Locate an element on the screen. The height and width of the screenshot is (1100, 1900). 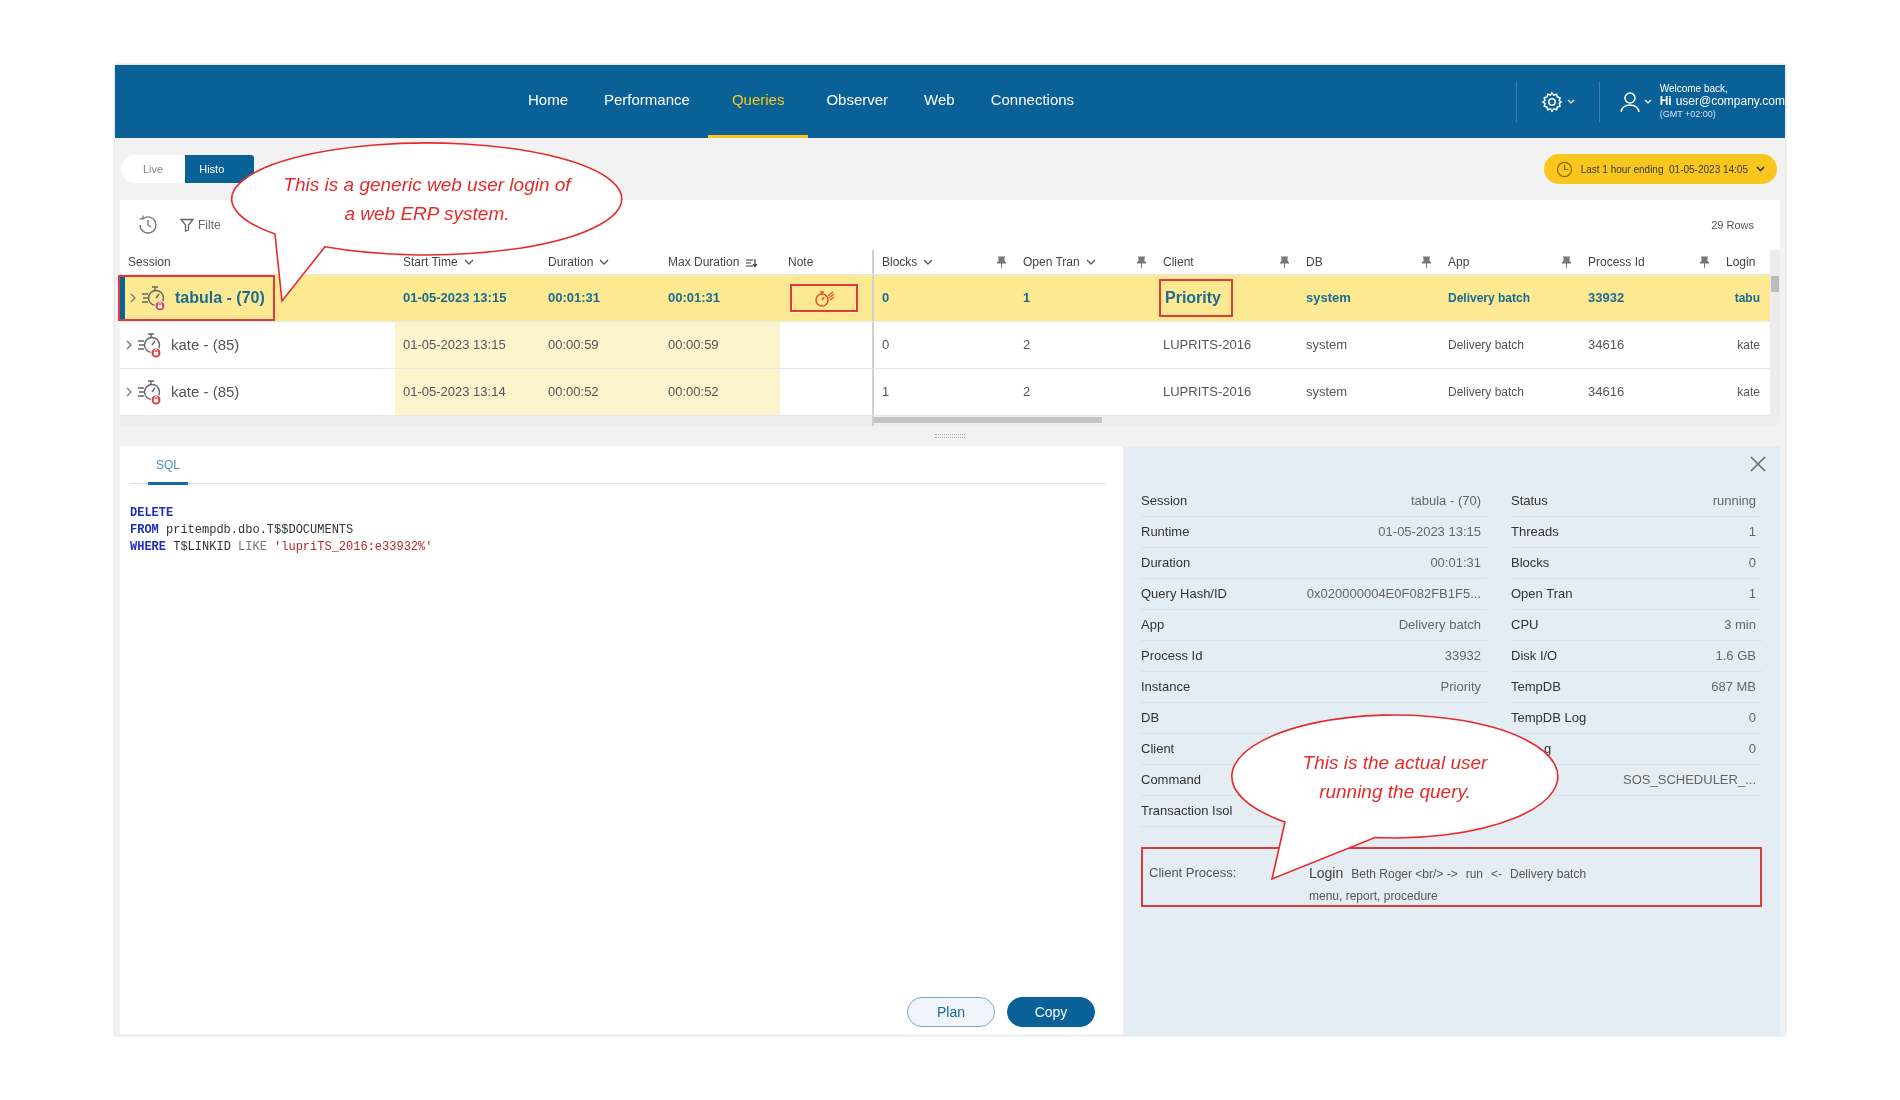
mode-tab: Histo is located at coordinates (220, 169).